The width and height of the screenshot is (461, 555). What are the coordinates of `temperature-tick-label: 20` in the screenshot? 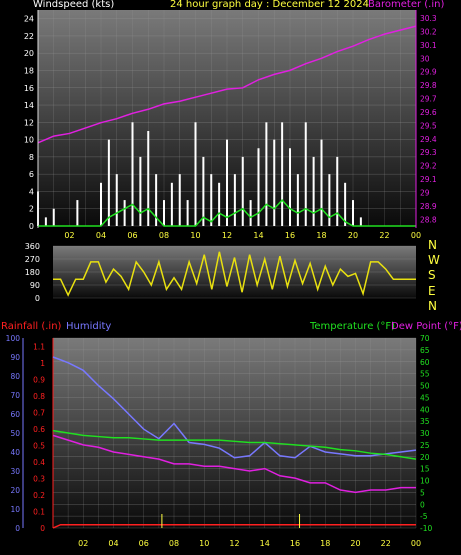 It's located at (425, 457).